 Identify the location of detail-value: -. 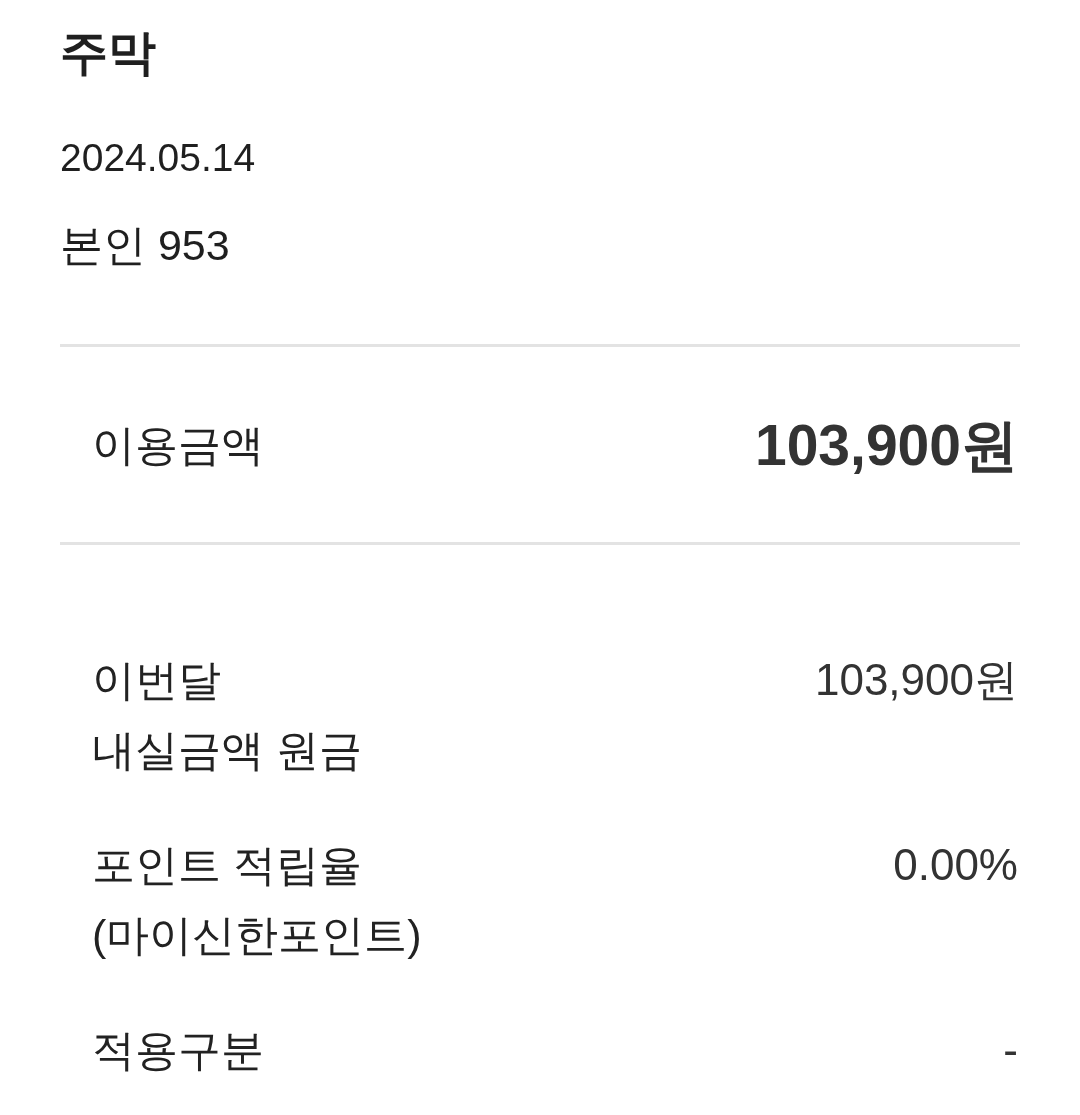
(1010, 1050).